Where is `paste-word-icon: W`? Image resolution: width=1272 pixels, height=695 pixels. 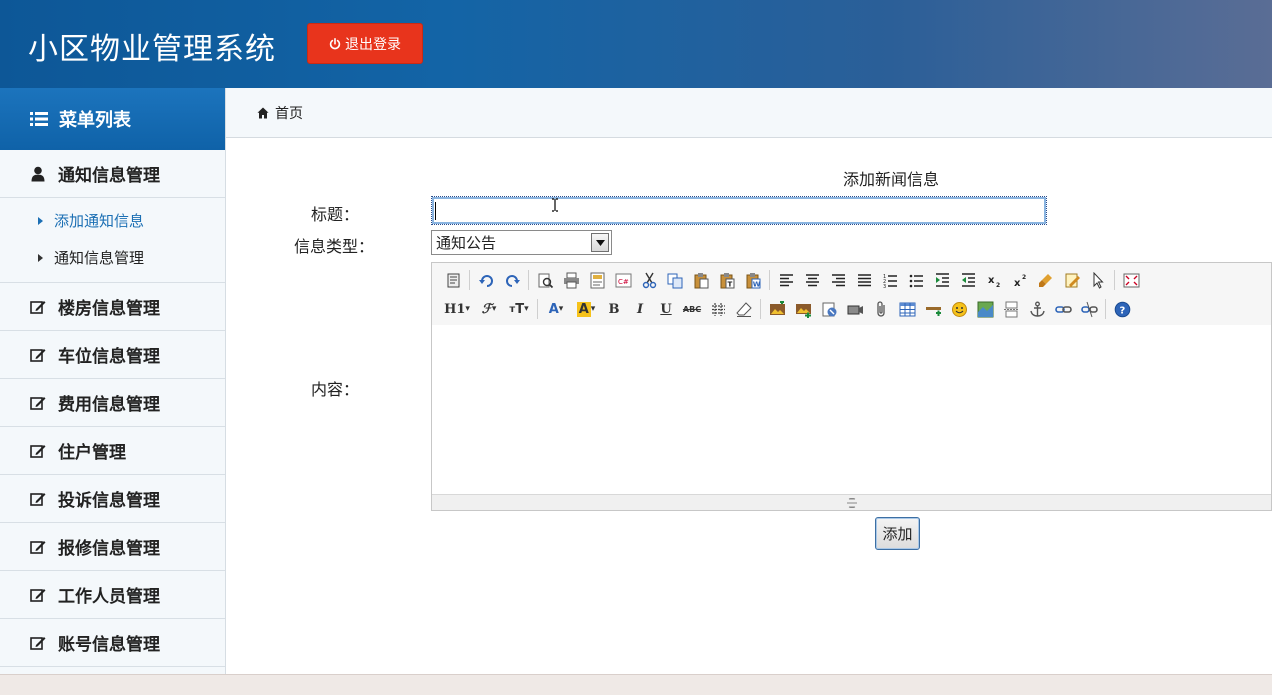
paste-word-icon: W is located at coordinates (753, 280).